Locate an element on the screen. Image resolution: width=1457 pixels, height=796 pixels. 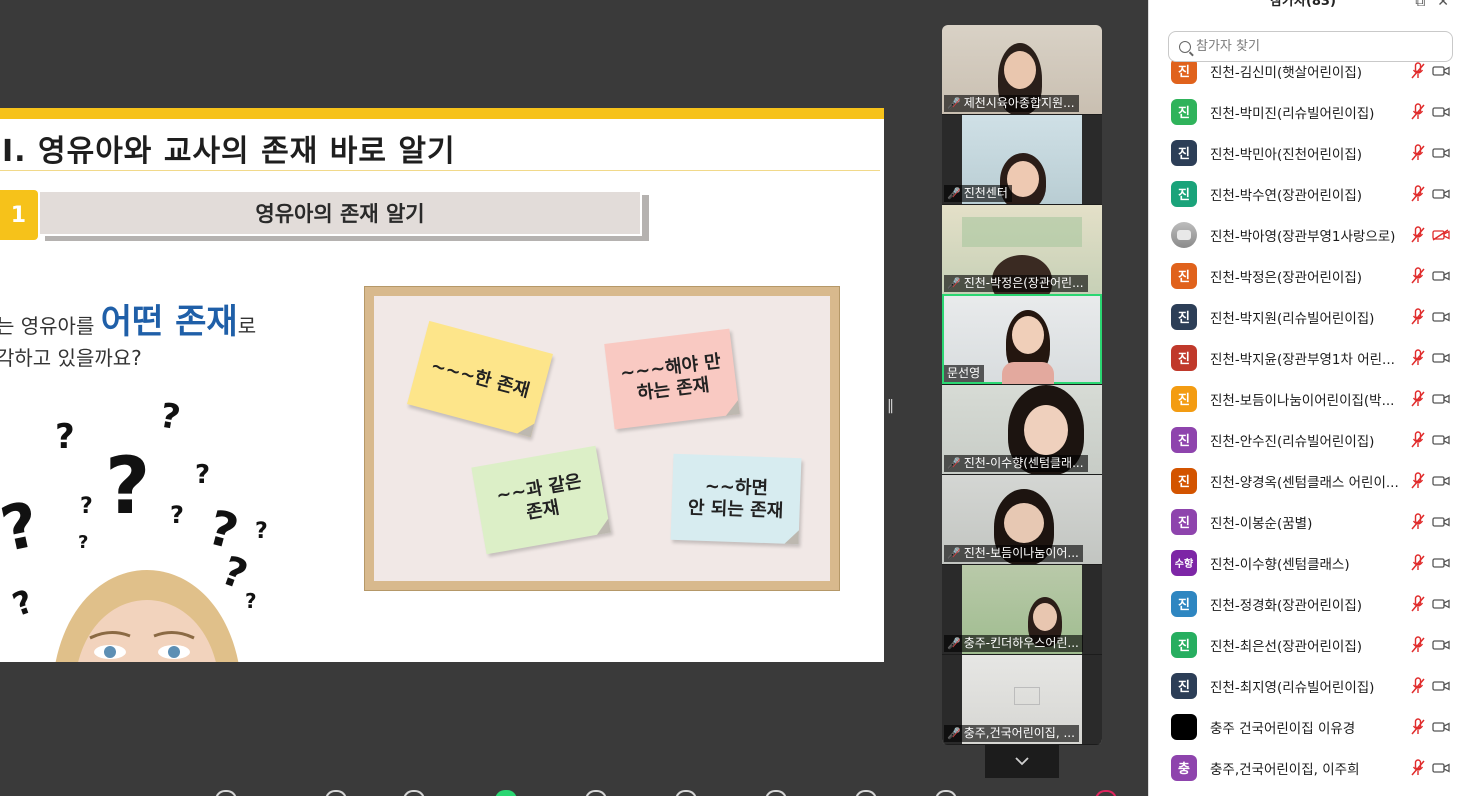
participant-name: 진천-정경화(장관어린이집) is located at coordinates (1286, 605).